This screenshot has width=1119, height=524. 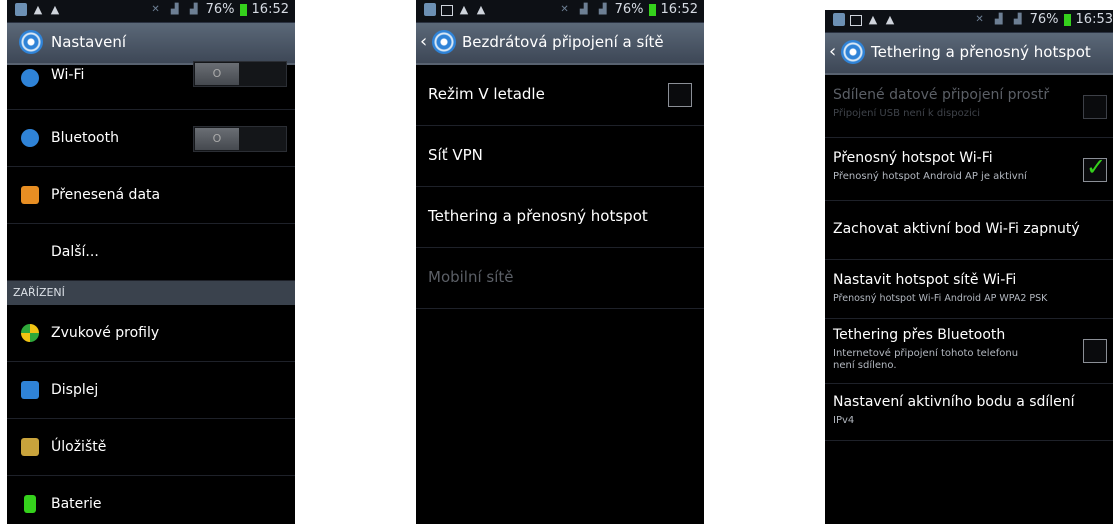 I want to click on list-item-hotspot-sharing-settings: Nastavení aktivního bodu a sdílení IPv4, so click(x=969, y=412).